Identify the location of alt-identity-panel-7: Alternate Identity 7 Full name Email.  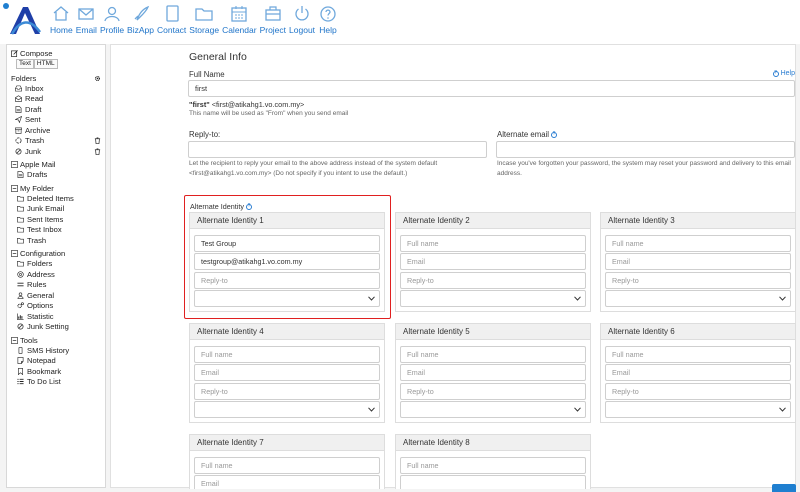
(287, 461).